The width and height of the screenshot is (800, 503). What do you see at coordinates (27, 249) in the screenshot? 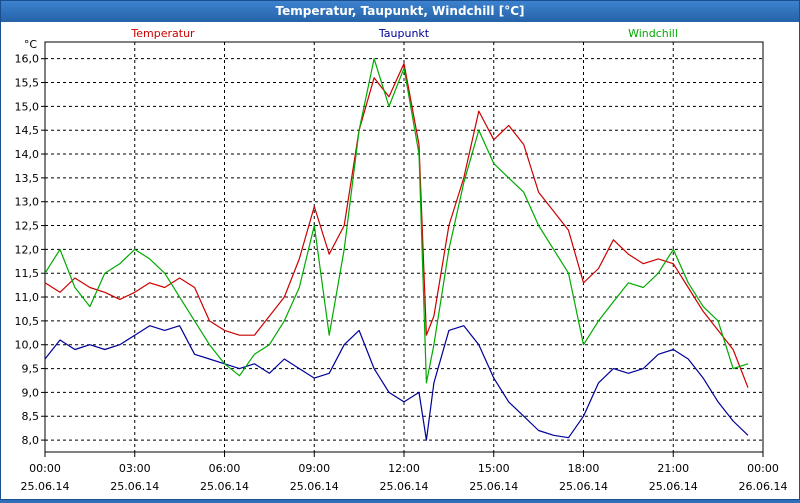
I see `y-tick-label: 12,0` at bounding box center [27, 249].